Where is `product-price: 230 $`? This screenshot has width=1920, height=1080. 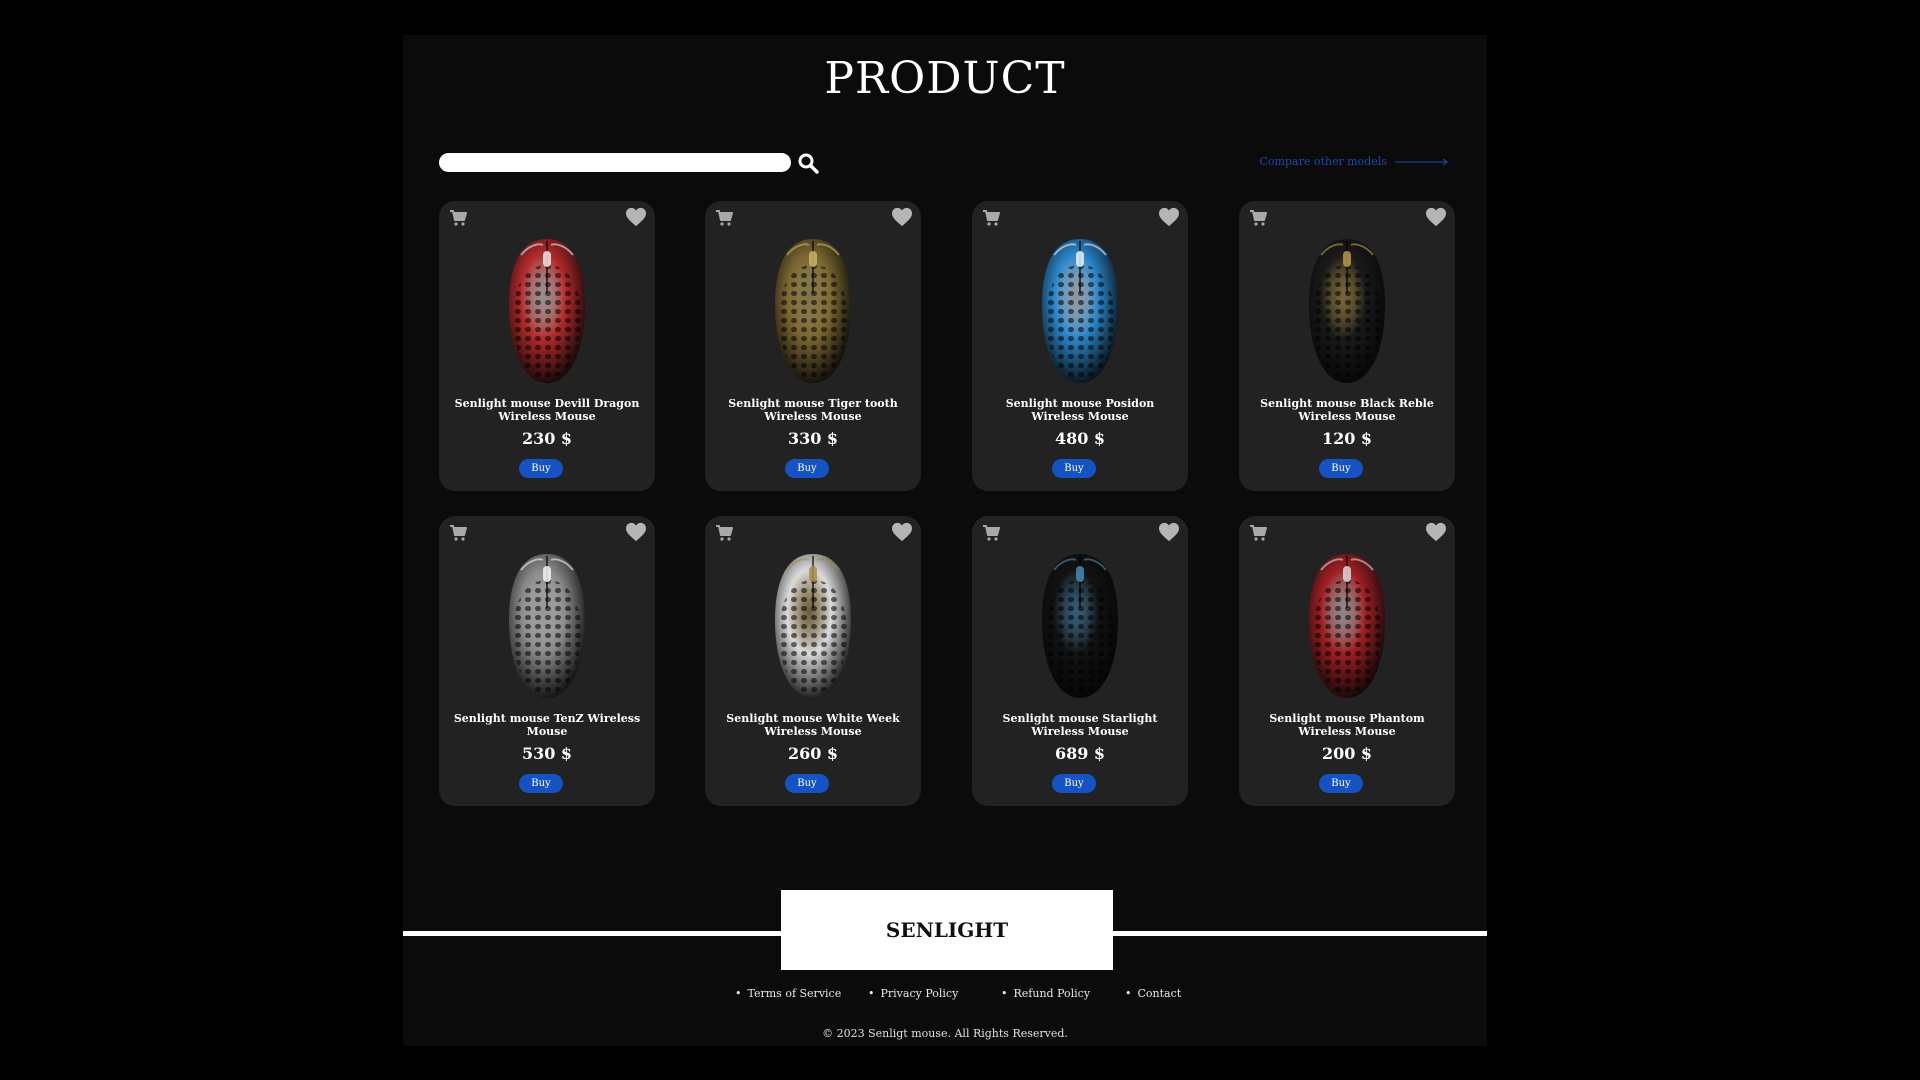
product-price: 230 $ is located at coordinates (547, 438).